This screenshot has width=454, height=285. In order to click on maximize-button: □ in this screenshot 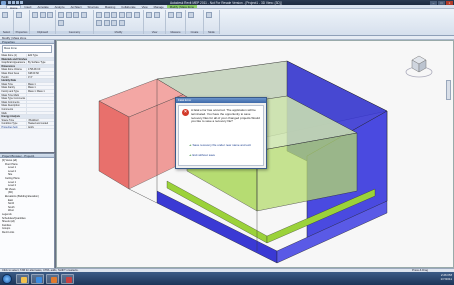, I will do `click(441, 2)`.